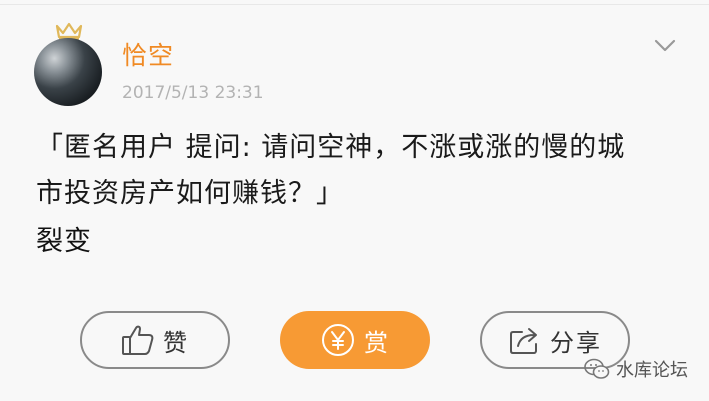  I want to click on reward-label: 赏, so click(377, 342).